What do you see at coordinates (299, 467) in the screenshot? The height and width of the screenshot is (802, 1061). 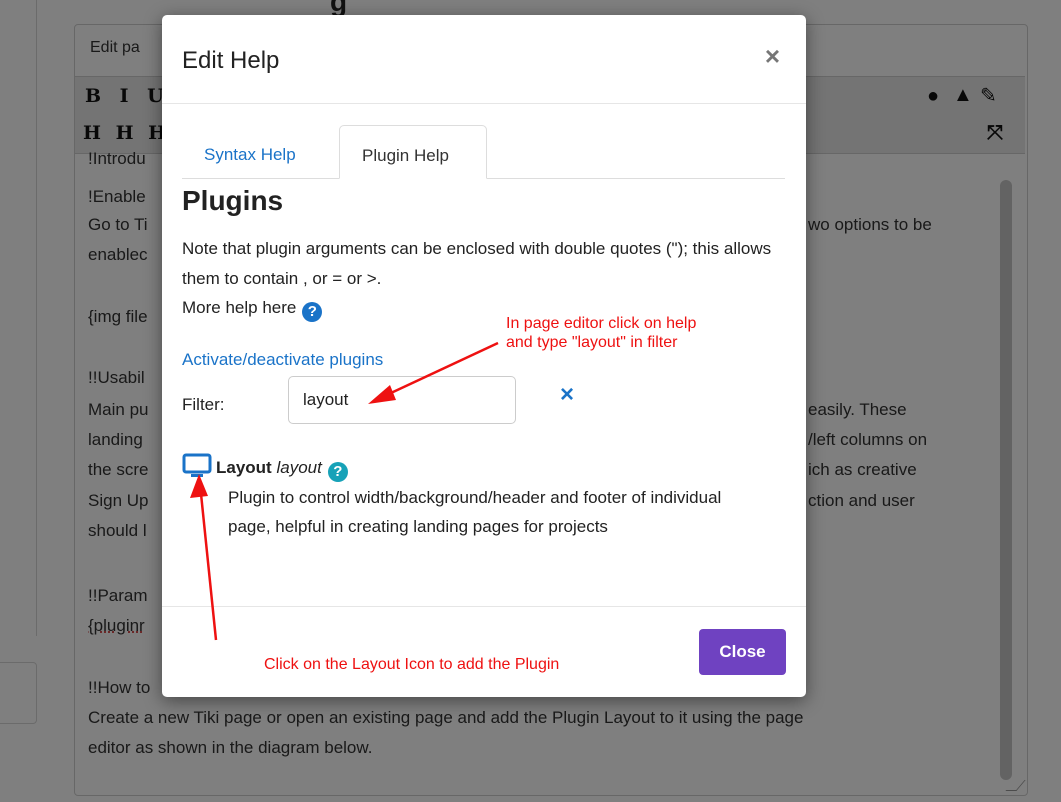 I see `plugin-tag: layout` at bounding box center [299, 467].